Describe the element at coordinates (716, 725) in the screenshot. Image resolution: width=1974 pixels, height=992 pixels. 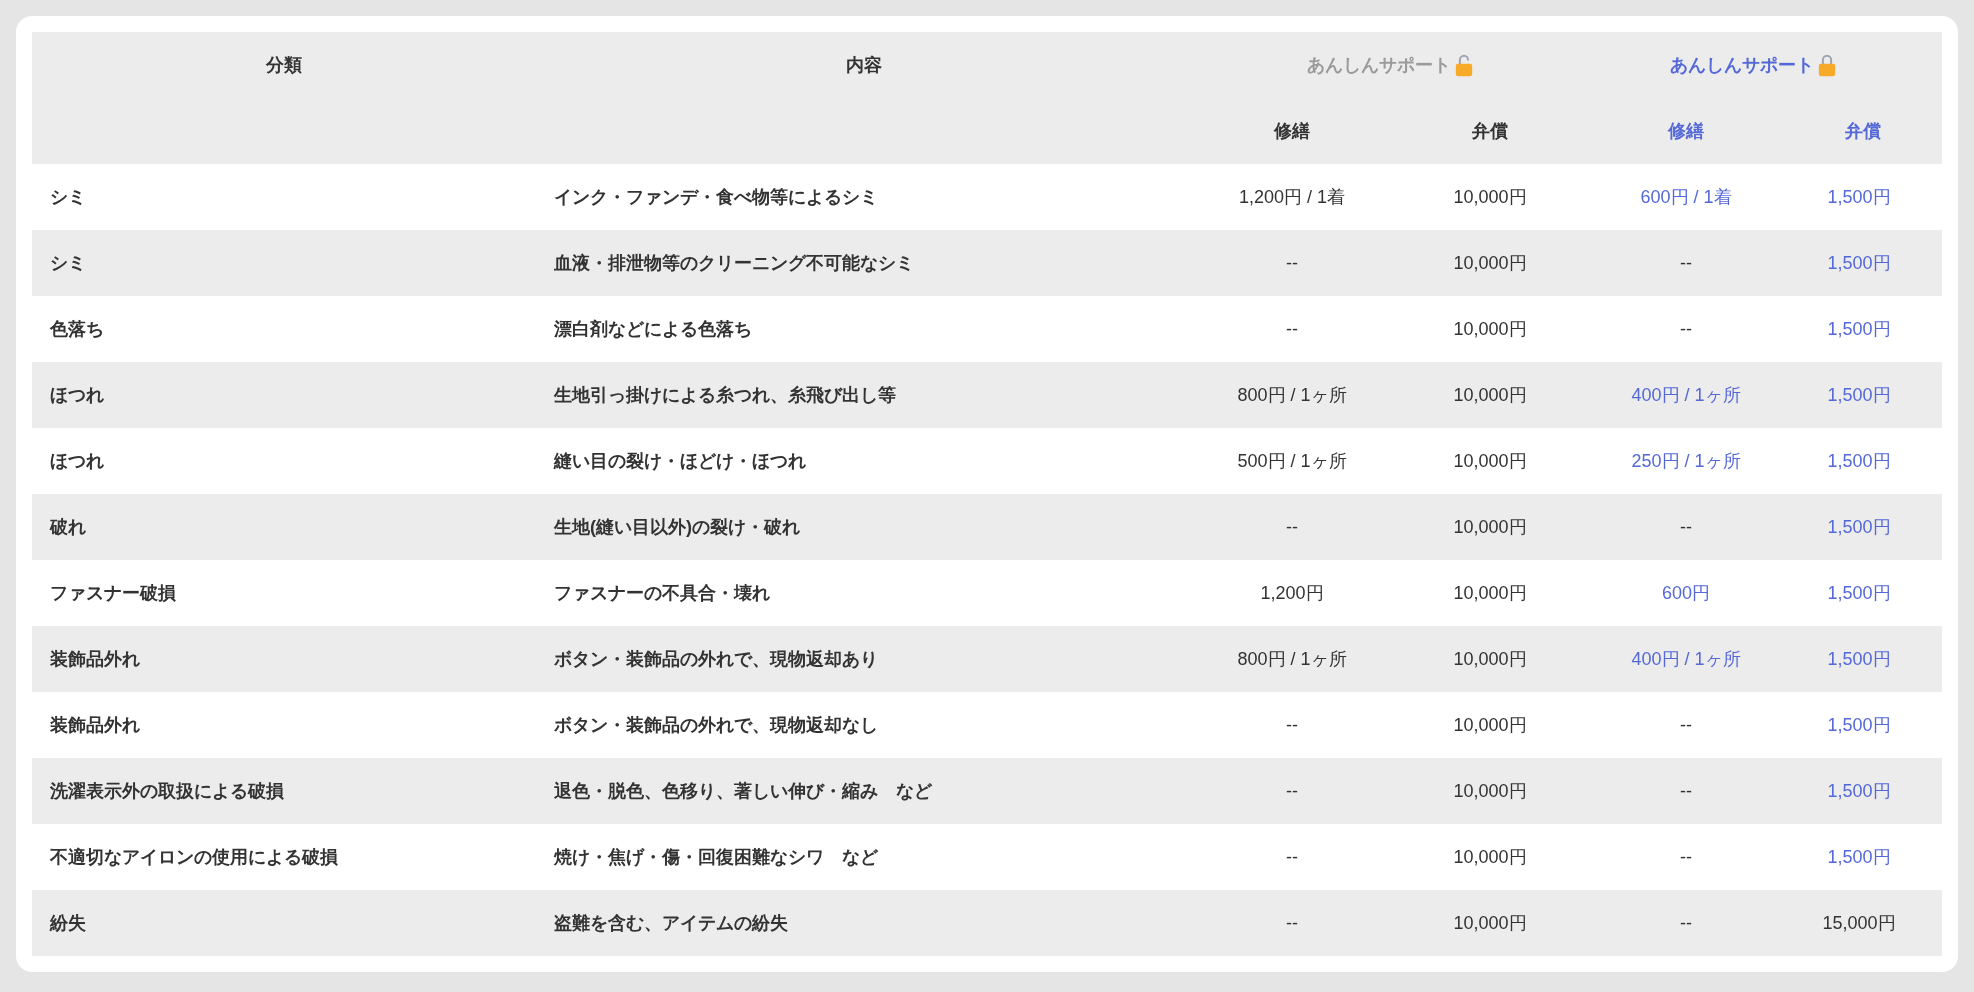
I see `table-cell-text: ボタン・装飾品の外れで、現物返却なし` at that location.